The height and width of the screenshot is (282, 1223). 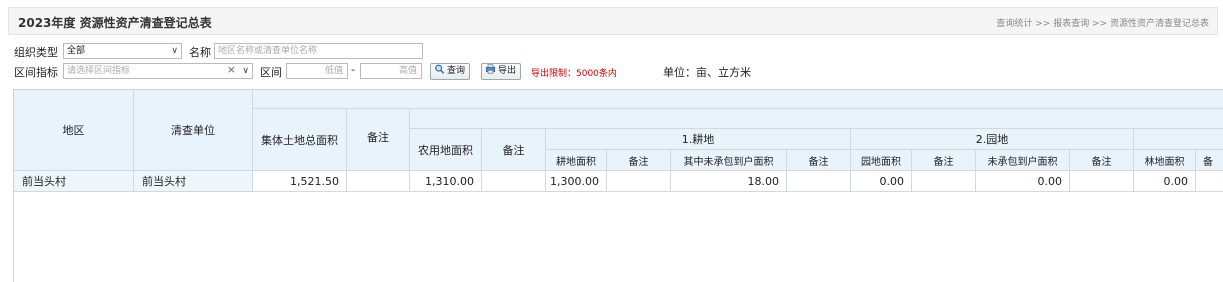 What do you see at coordinates (944, 181) in the screenshot?
I see `table-cell-garden-note` at bounding box center [944, 181].